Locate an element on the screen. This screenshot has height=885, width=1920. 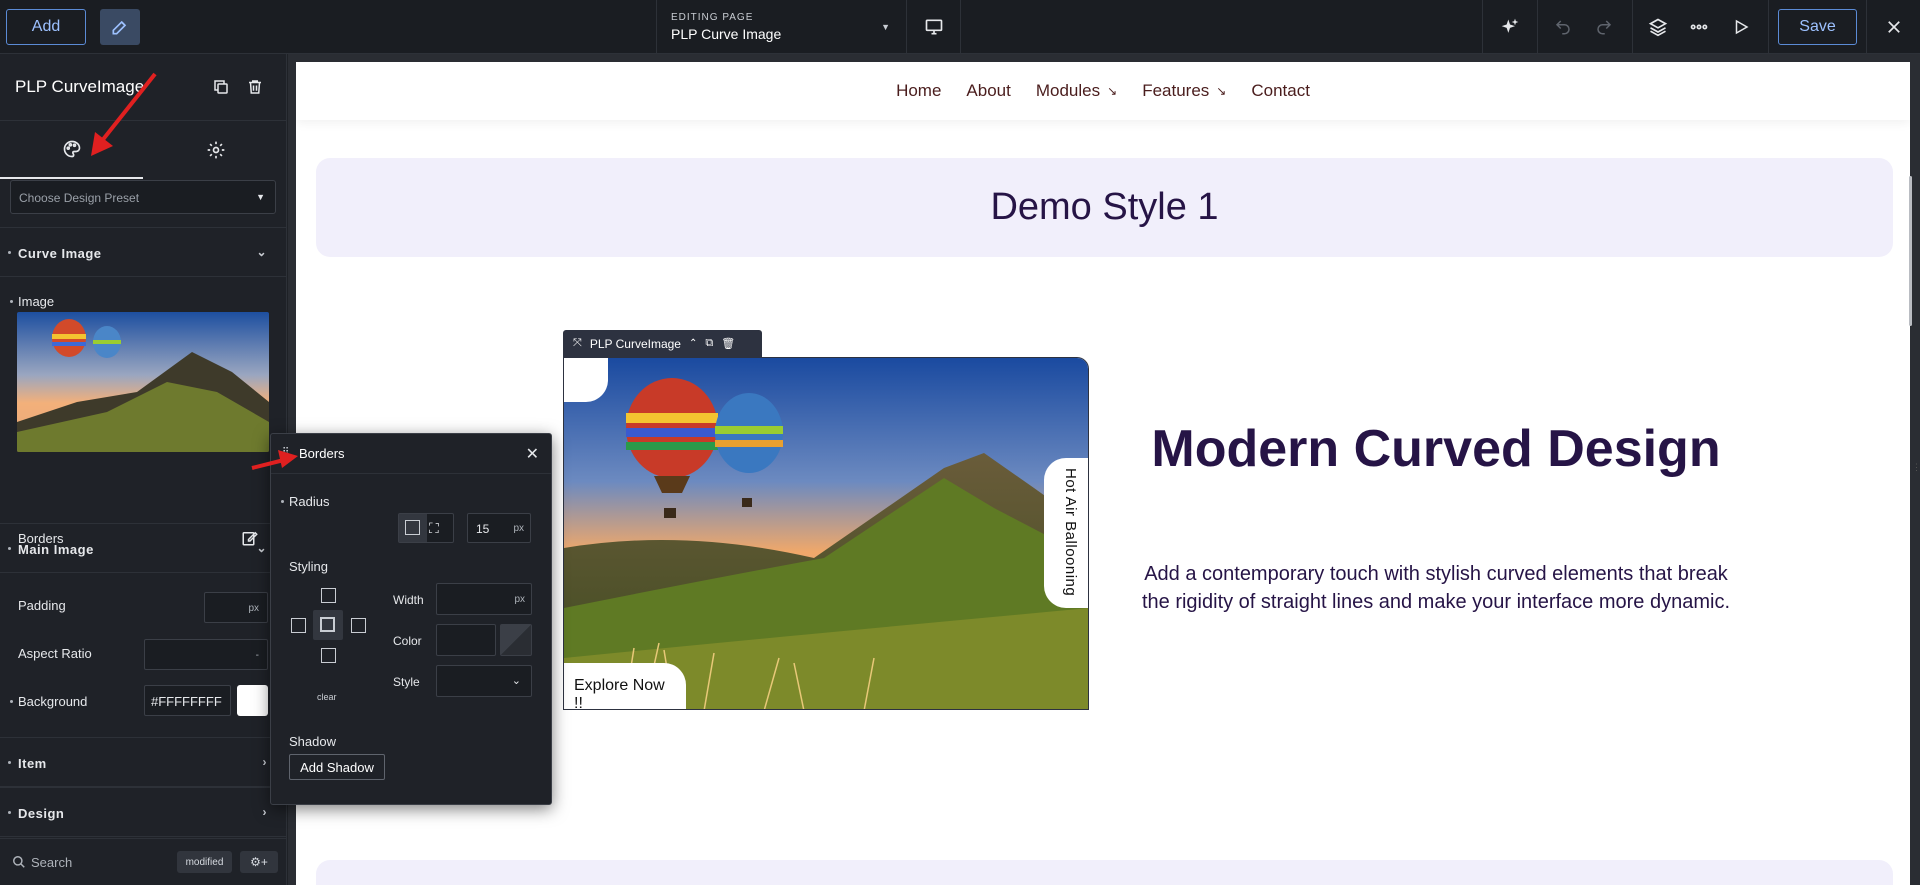
design-preset-select: Choose Design Preset ▼ is located at coordinates (143, 197).